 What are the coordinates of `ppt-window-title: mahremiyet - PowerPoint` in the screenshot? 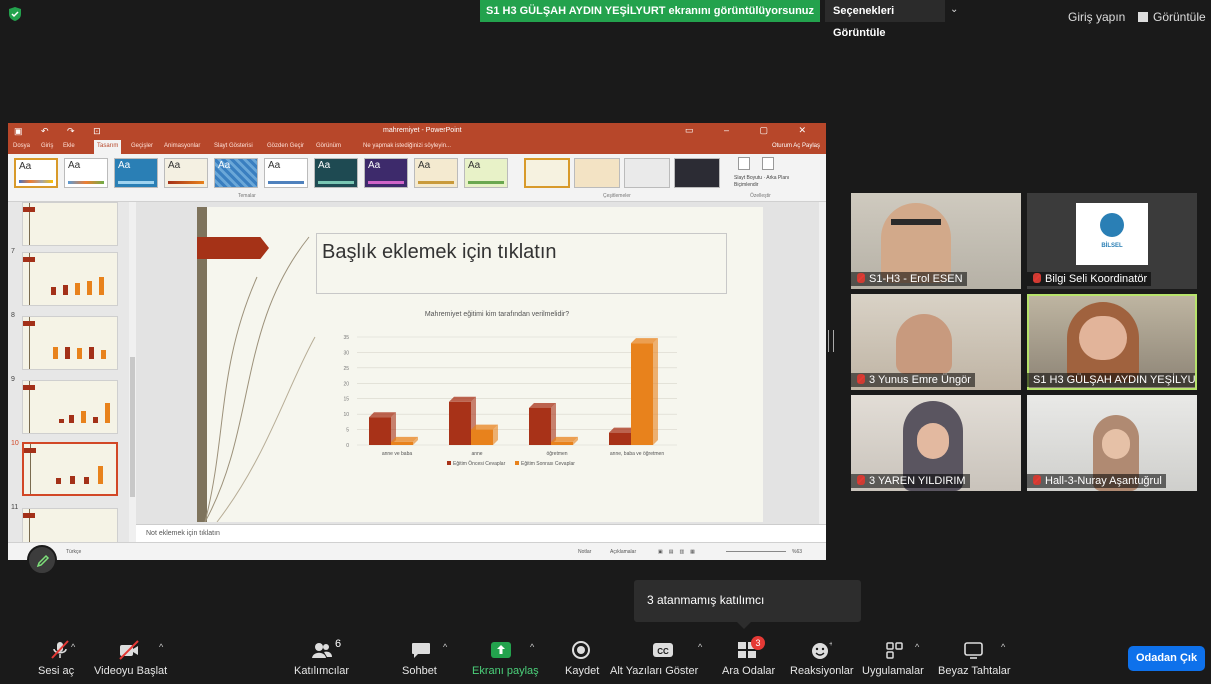 It's located at (422, 130).